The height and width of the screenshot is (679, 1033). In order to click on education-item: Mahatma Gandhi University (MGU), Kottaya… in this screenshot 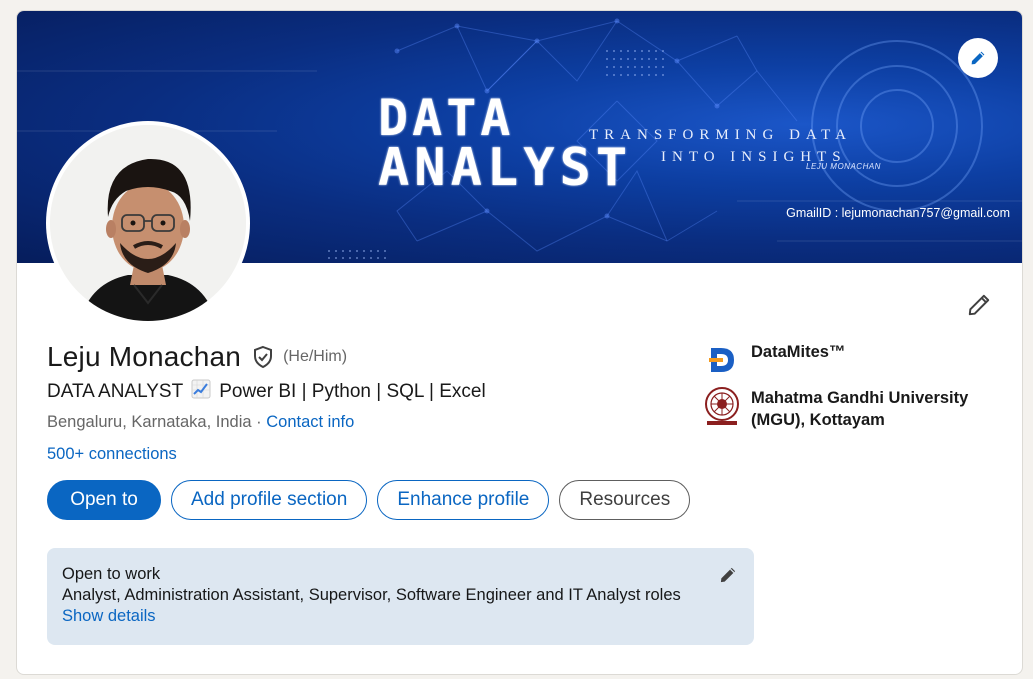, I will do `click(835, 409)`.